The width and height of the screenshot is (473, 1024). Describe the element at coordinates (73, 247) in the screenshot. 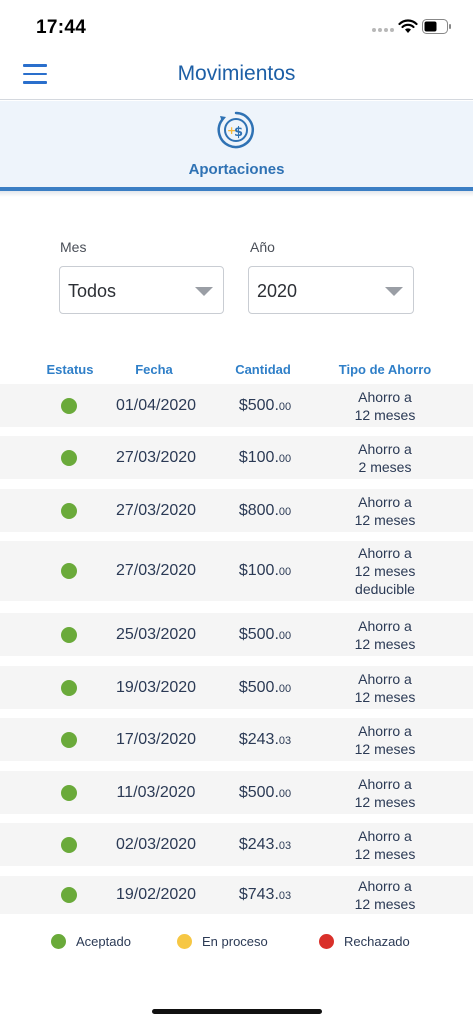

I see `month-filter-label: Mes` at that location.